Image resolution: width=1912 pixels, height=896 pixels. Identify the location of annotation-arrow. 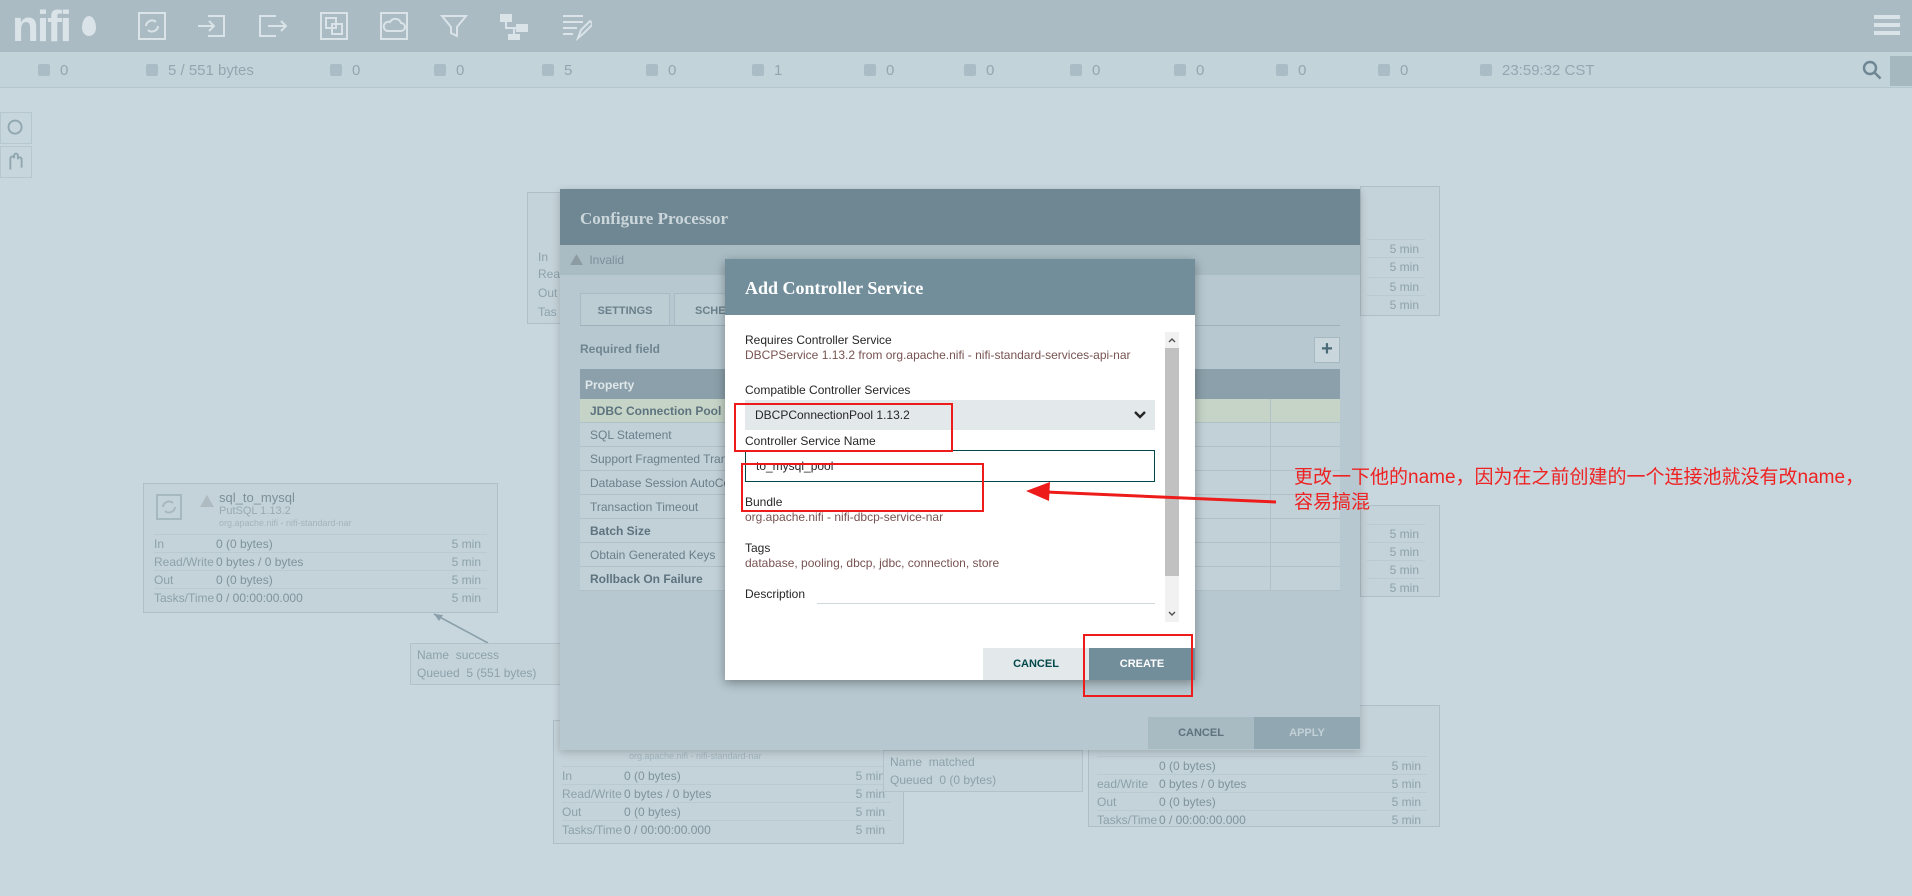
(1151, 493).